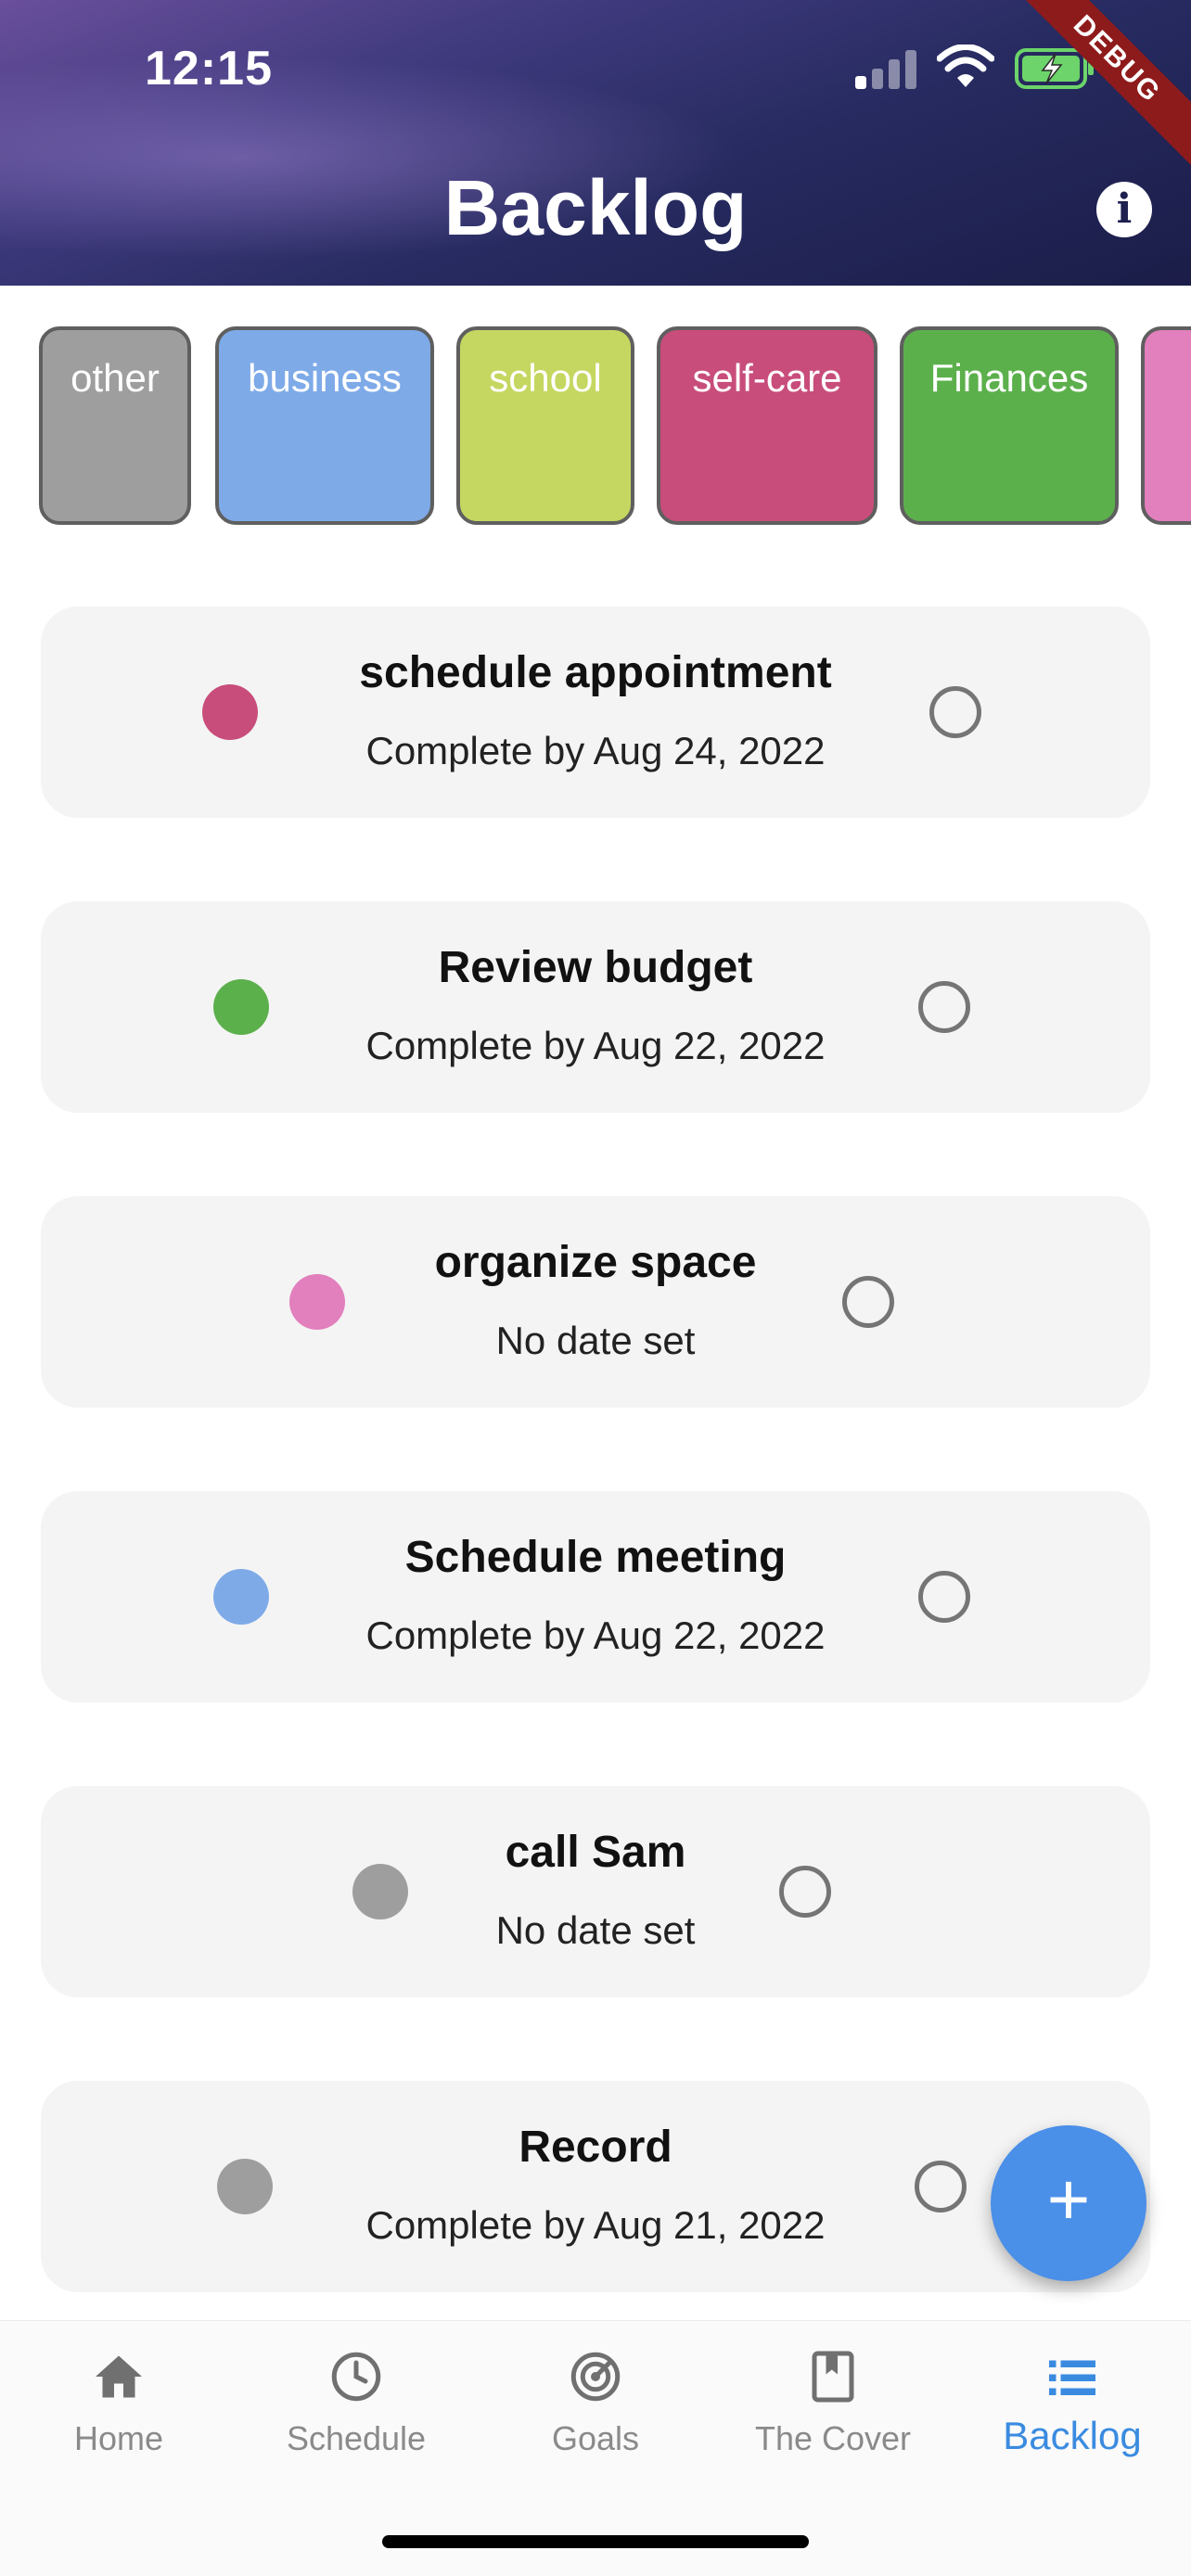 Image resolution: width=1191 pixels, height=2576 pixels. Describe the element at coordinates (595, 2409) in the screenshot. I see `nav-item-goals: Goals` at that location.